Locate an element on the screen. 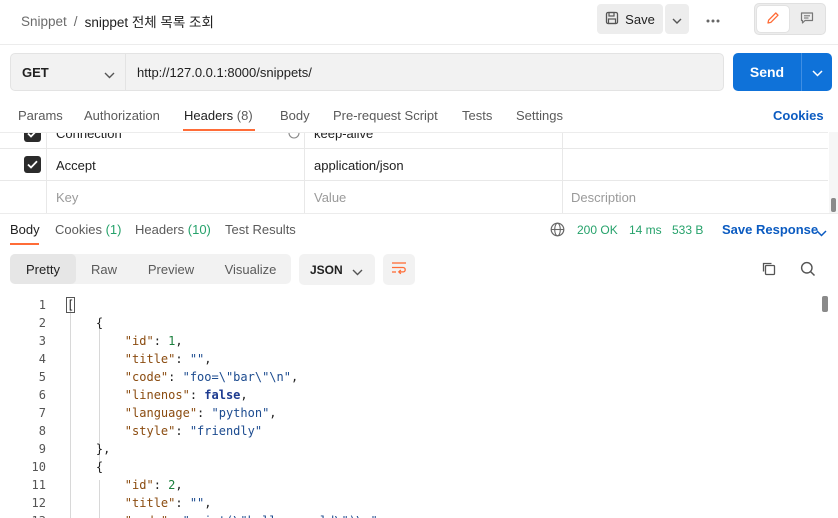 This screenshot has height=518, width=838. code-line: 5 "code": "foo=\"bar\"\n", is located at coordinates (410, 377).